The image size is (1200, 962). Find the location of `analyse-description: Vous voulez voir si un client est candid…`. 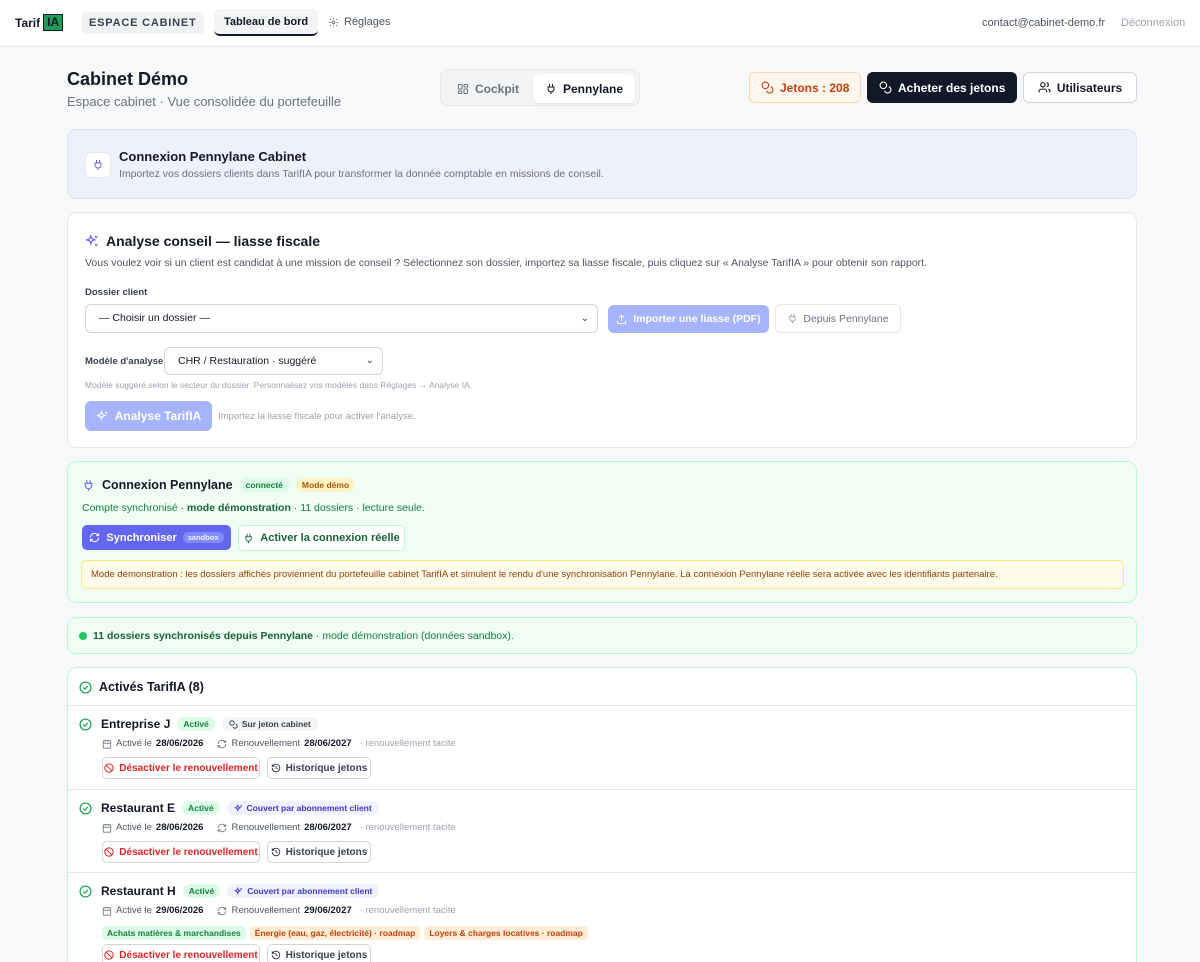

analyse-description: Vous voulez voir si un client est candid… is located at coordinates (506, 263).